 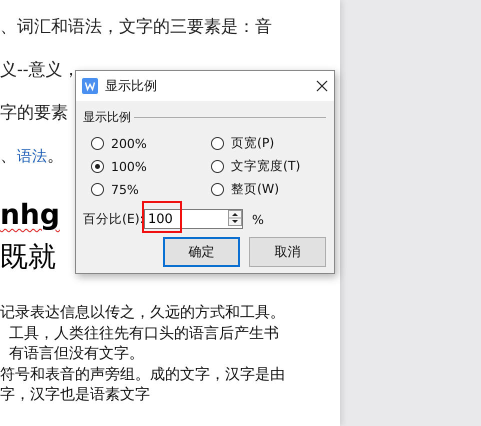 What do you see at coordinates (30, 214) in the screenshot?
I see `heading-text: nhg` at bounding box center [30, 214].